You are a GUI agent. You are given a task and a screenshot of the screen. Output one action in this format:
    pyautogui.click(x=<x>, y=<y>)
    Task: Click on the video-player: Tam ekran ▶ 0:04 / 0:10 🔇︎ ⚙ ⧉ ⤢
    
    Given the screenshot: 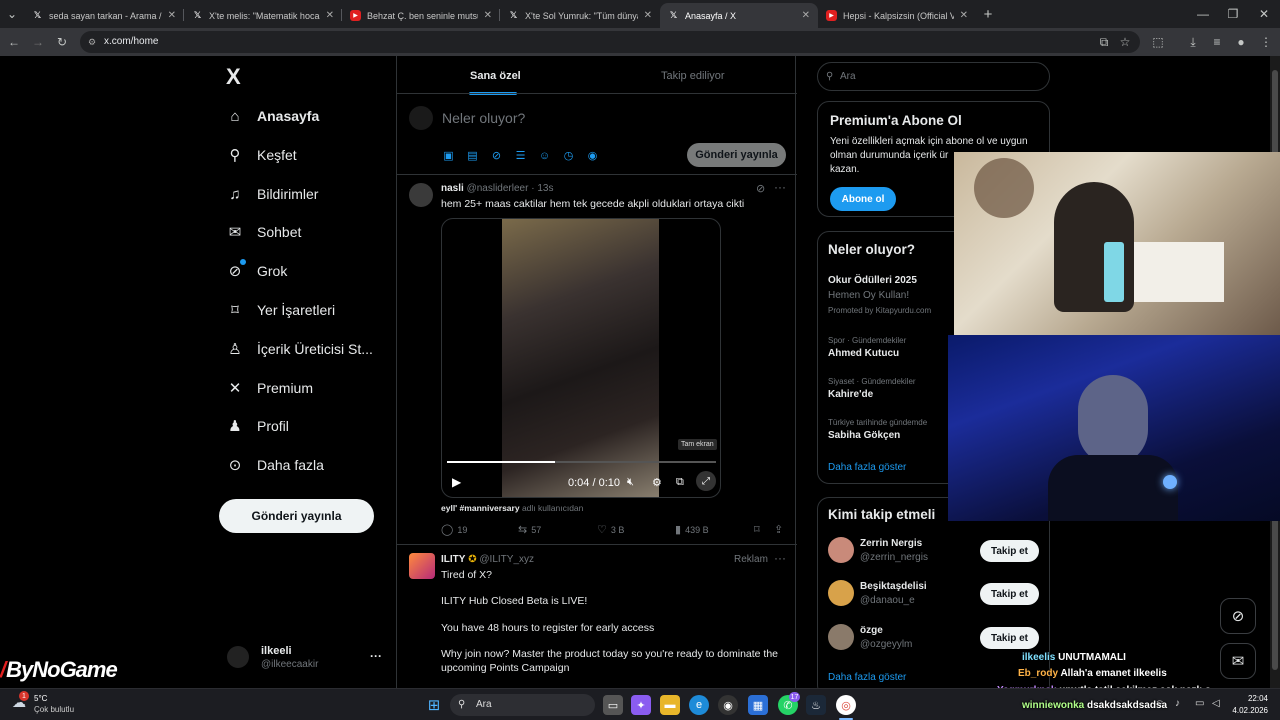 What is the action you would take?
    pyautogui.click(x=581, y=358)
    